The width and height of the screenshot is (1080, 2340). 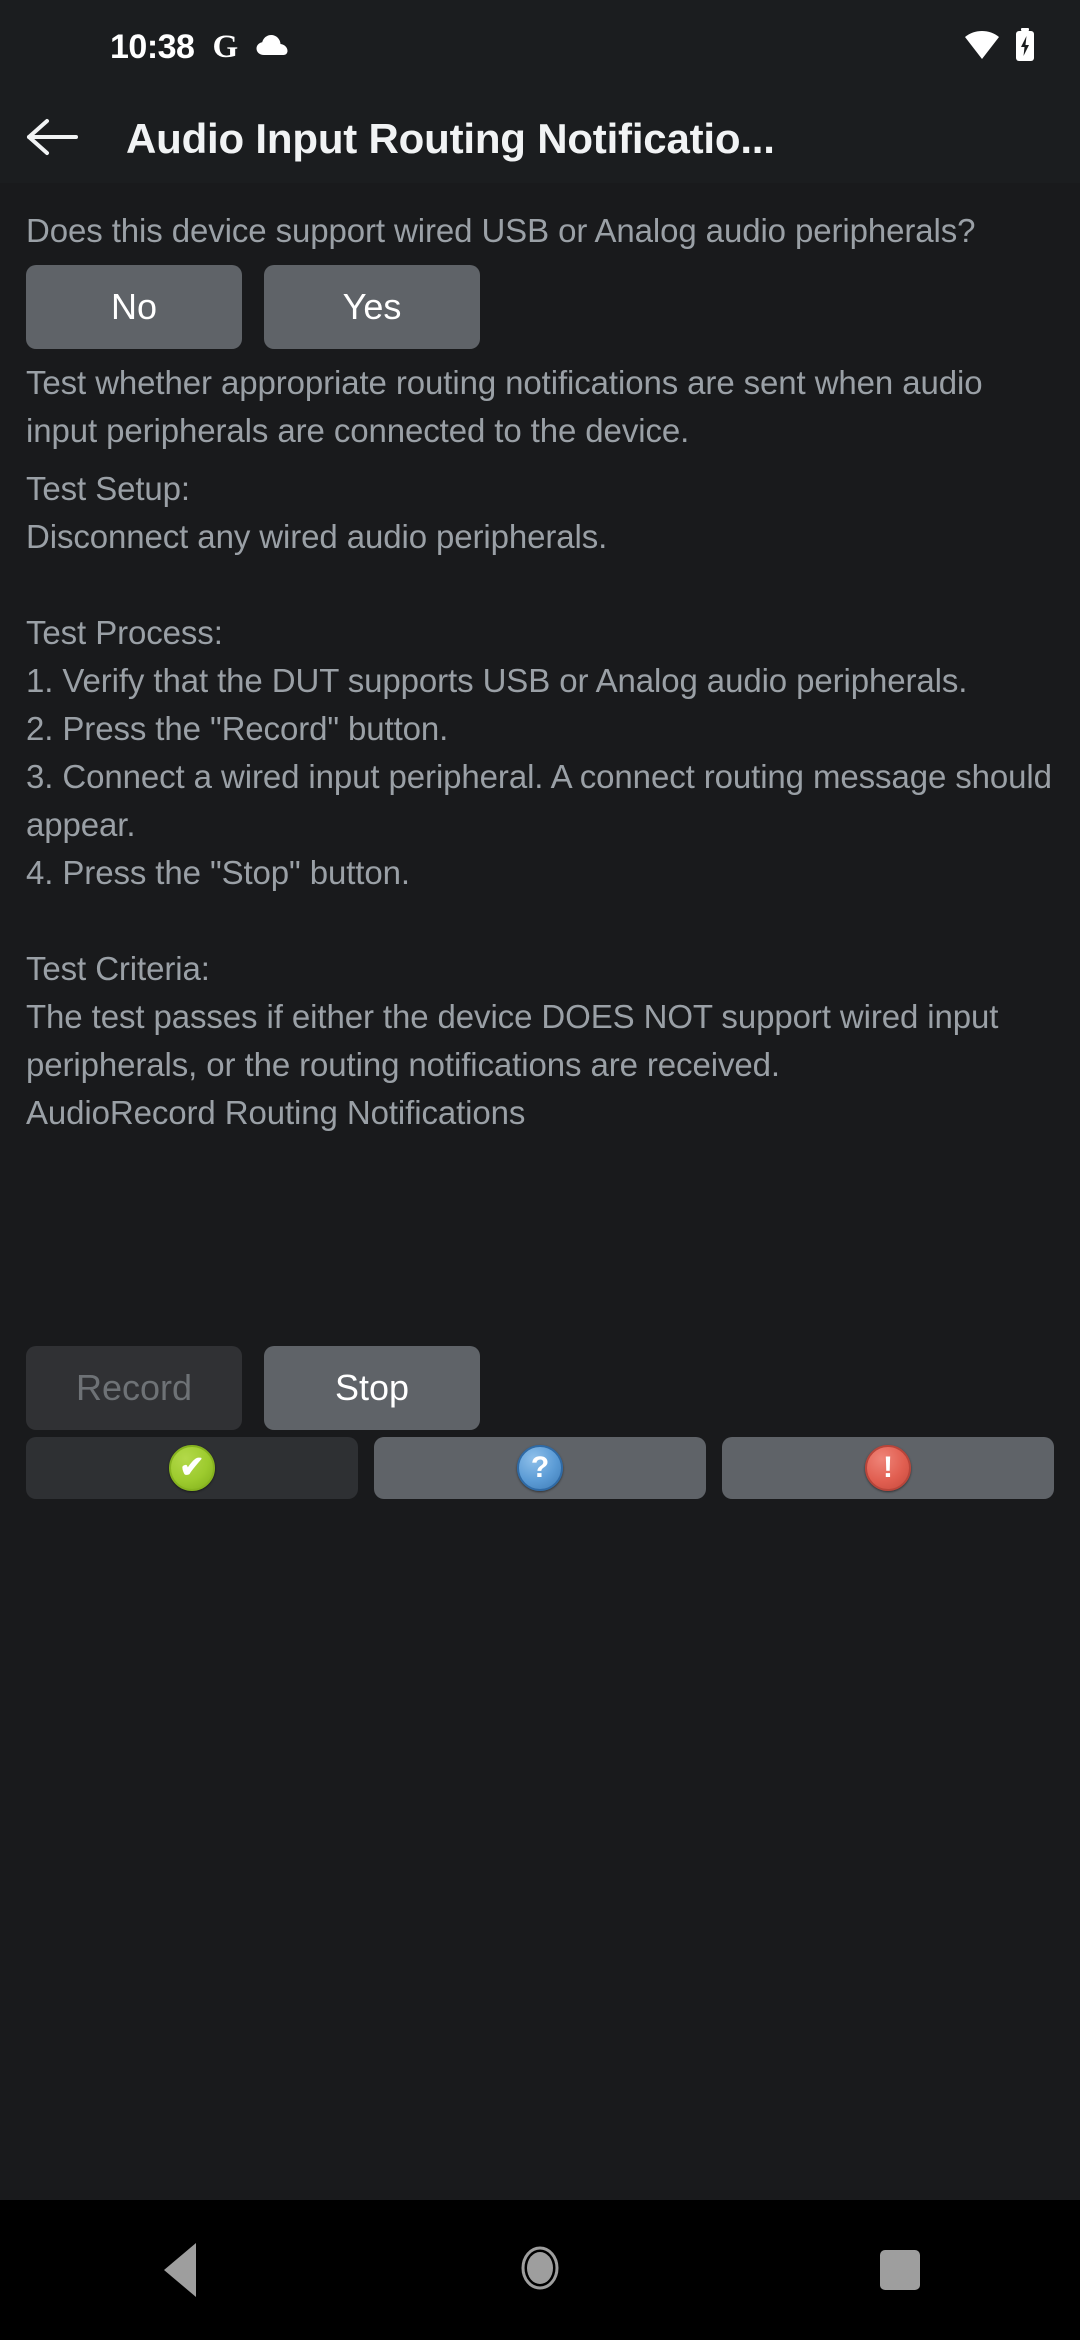 I want to click on verdict-button-row: ✔ ? !, so click(x=540, y=1468).